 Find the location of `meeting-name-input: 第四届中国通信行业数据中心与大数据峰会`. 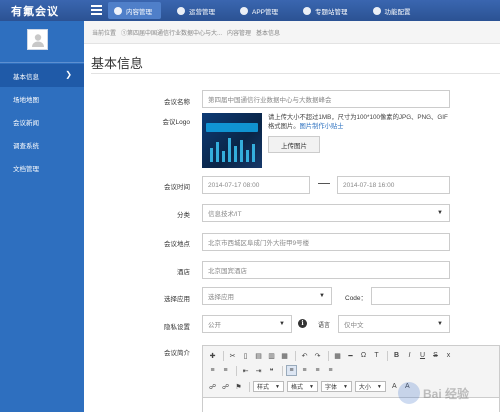

meeting-name-input: 第四届中国通信行业数据中心与大数据峰会 is located at coordinates (326, 99).